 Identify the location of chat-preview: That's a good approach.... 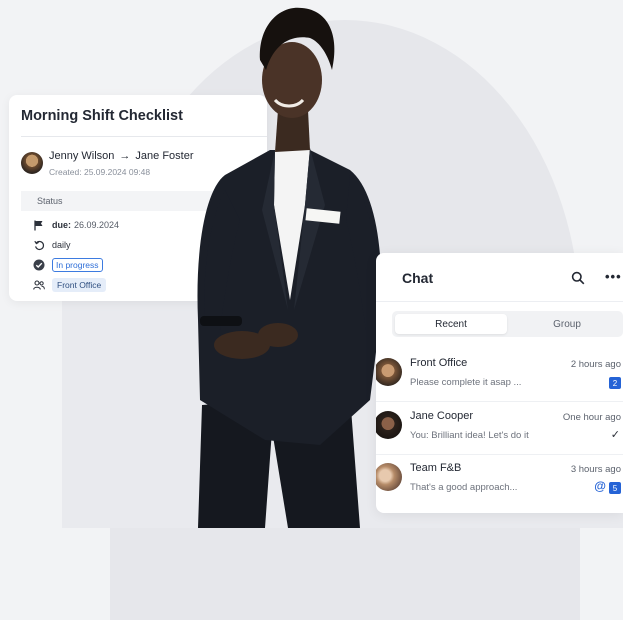
(464, 487).